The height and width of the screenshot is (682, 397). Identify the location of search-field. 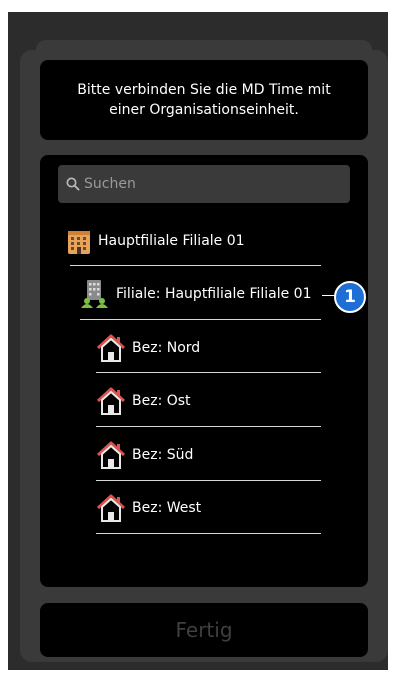
(204, 184).